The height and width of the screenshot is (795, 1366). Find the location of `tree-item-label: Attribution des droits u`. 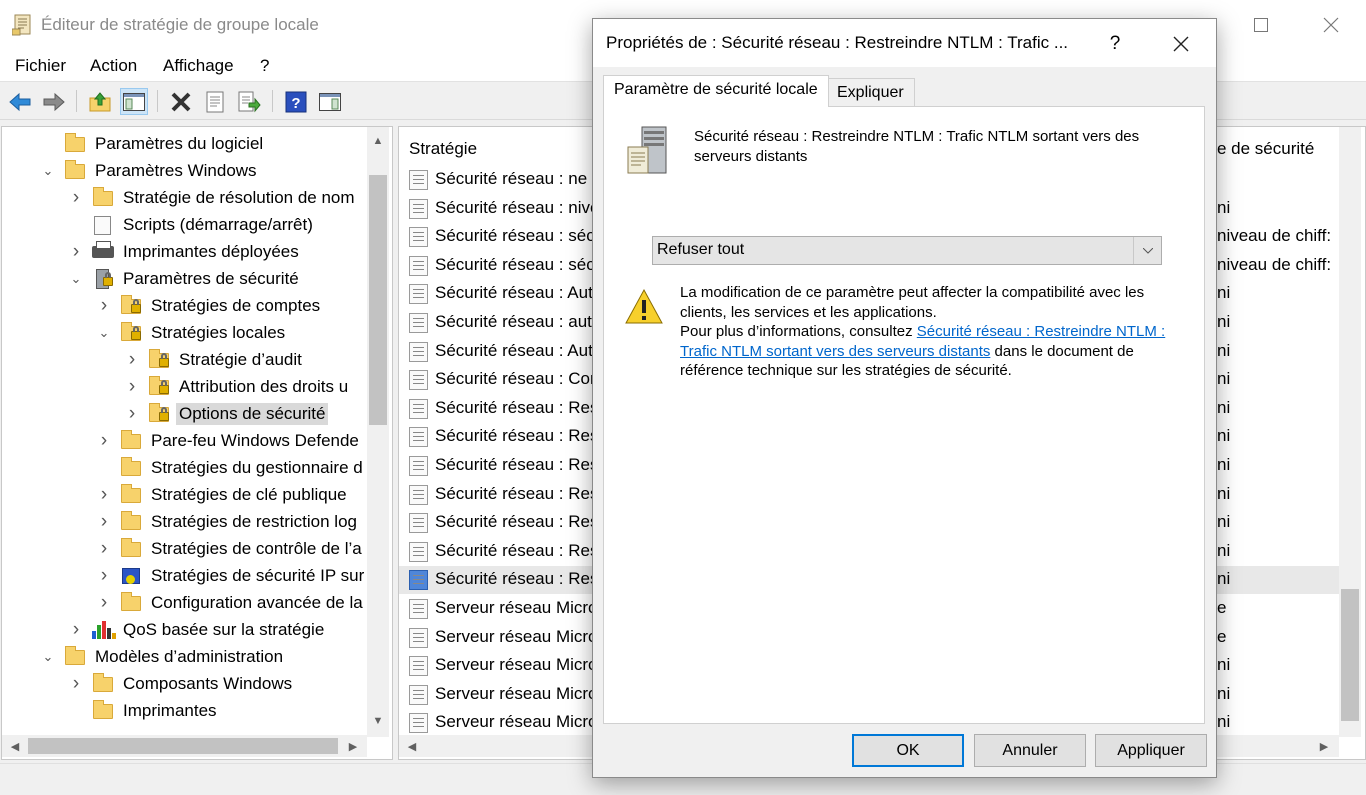

tree-item-label: Attribution des droits u is located at coordinates (264, 386).